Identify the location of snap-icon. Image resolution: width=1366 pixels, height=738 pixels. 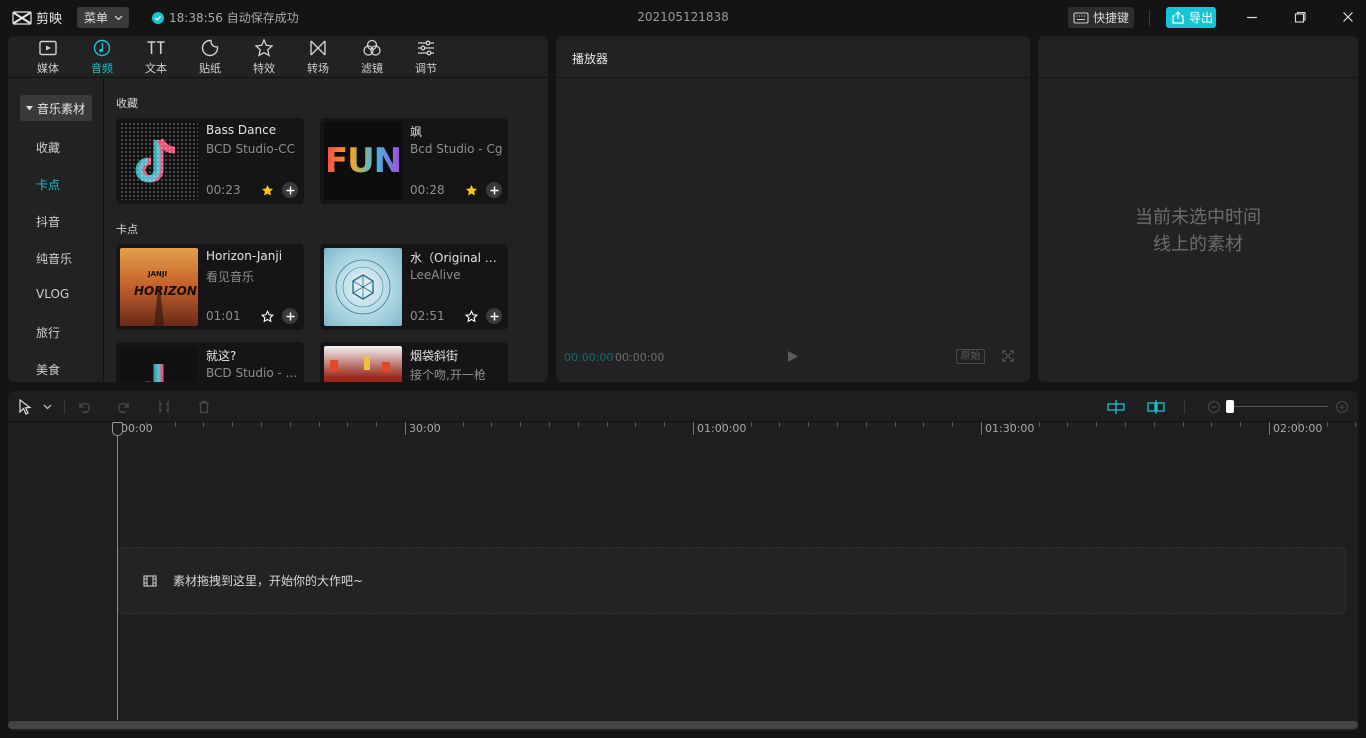
(1116, 407).